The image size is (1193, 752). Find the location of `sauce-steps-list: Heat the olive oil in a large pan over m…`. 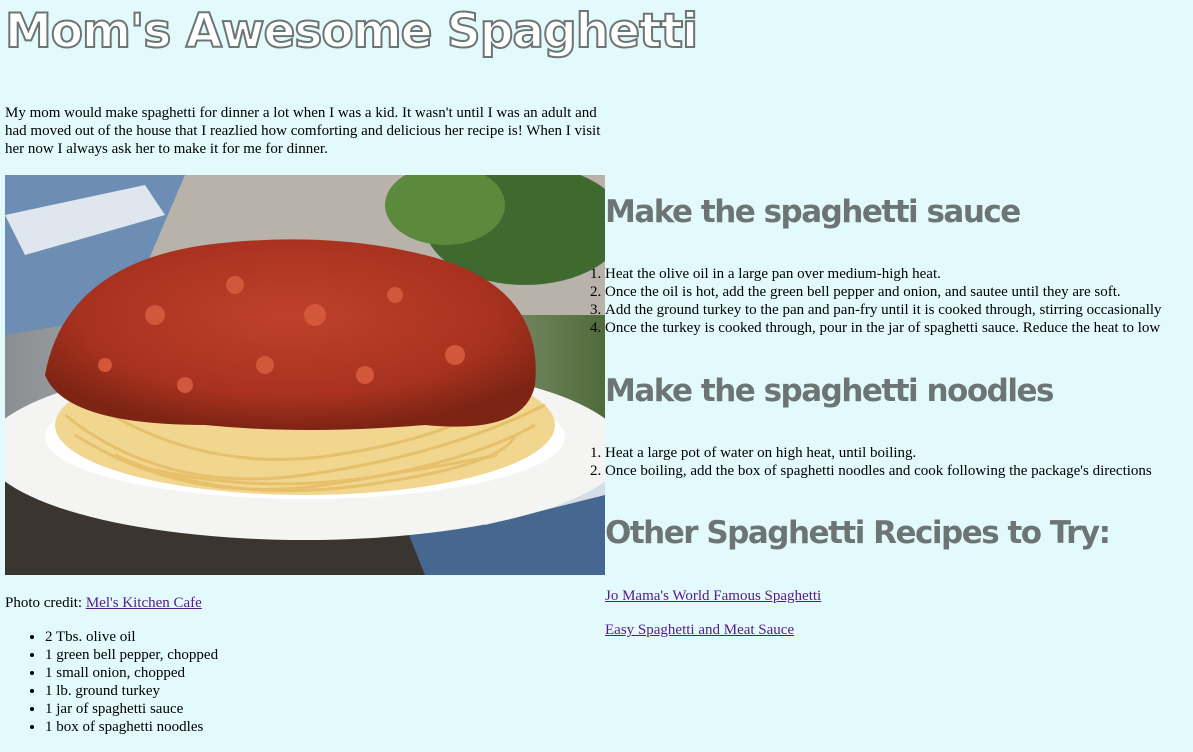

sauce-steps-list: Heat the olive oil in a large pan over m… is located at coordinates (889, 301).